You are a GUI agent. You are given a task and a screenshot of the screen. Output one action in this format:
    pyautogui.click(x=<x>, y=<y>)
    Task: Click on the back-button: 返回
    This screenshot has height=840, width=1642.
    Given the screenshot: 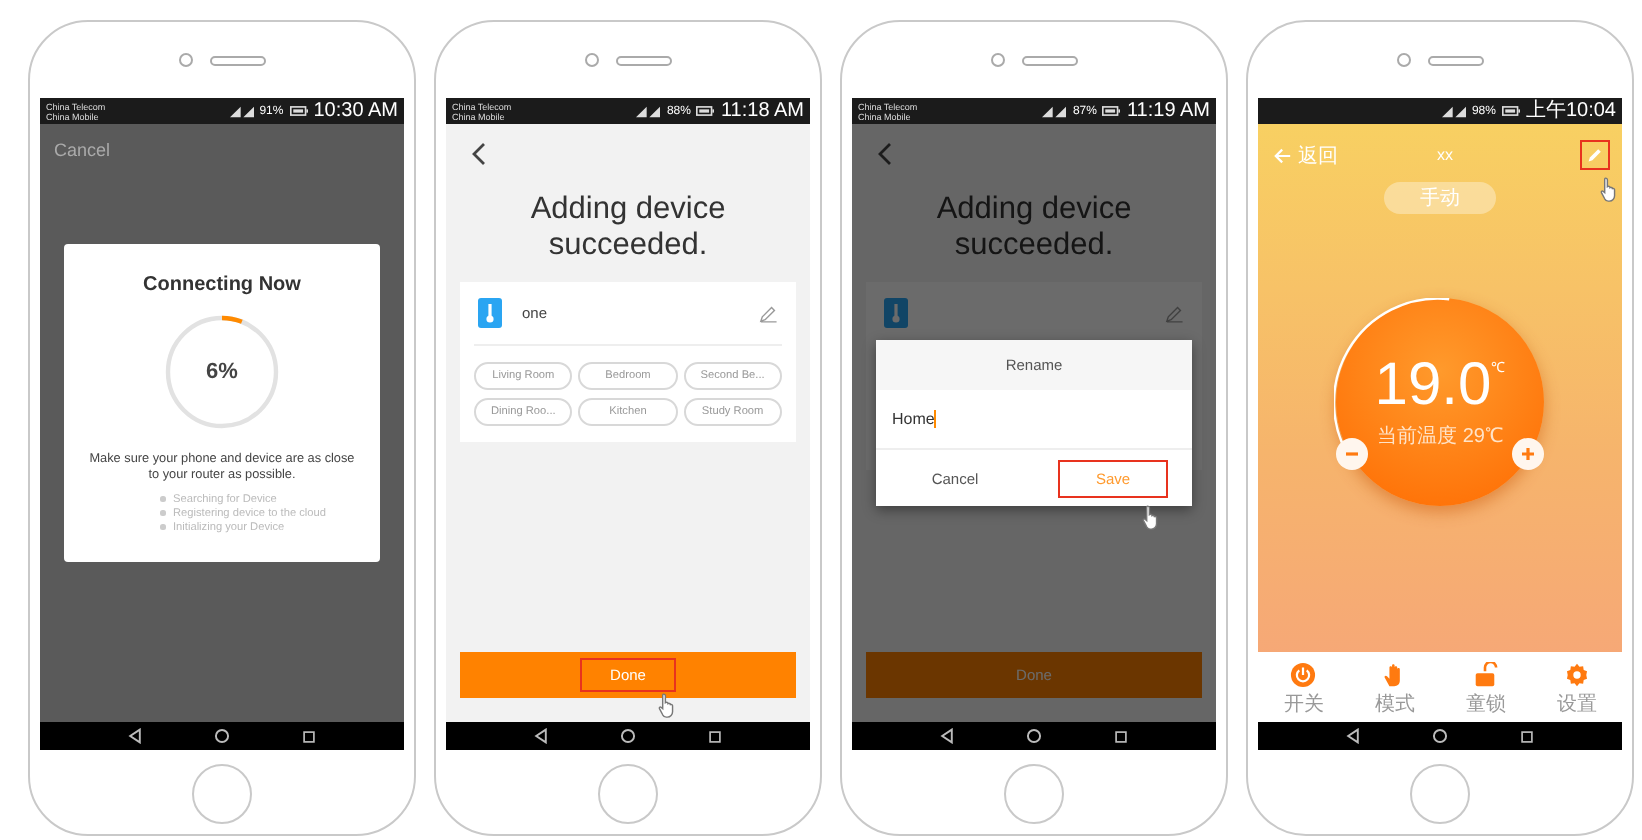 What is the action you would take?
    pyautogui.click(x=1306, y=155)
    